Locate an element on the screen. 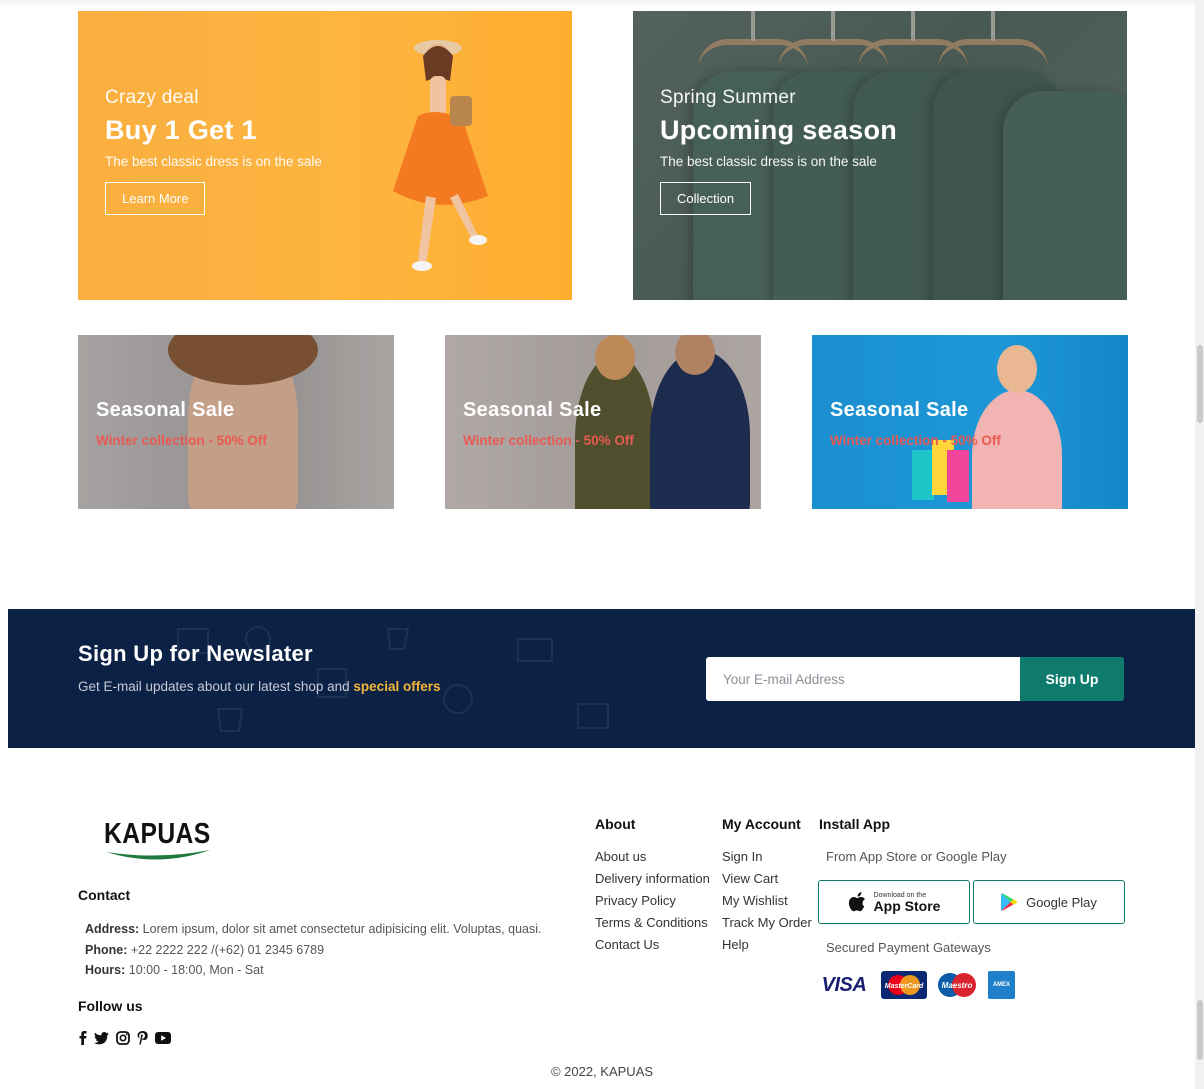 Image resolution: width=1204 pixels, height=1089 pixels. app-store-label: Download on the App Store is located at coordinates (907, 902).